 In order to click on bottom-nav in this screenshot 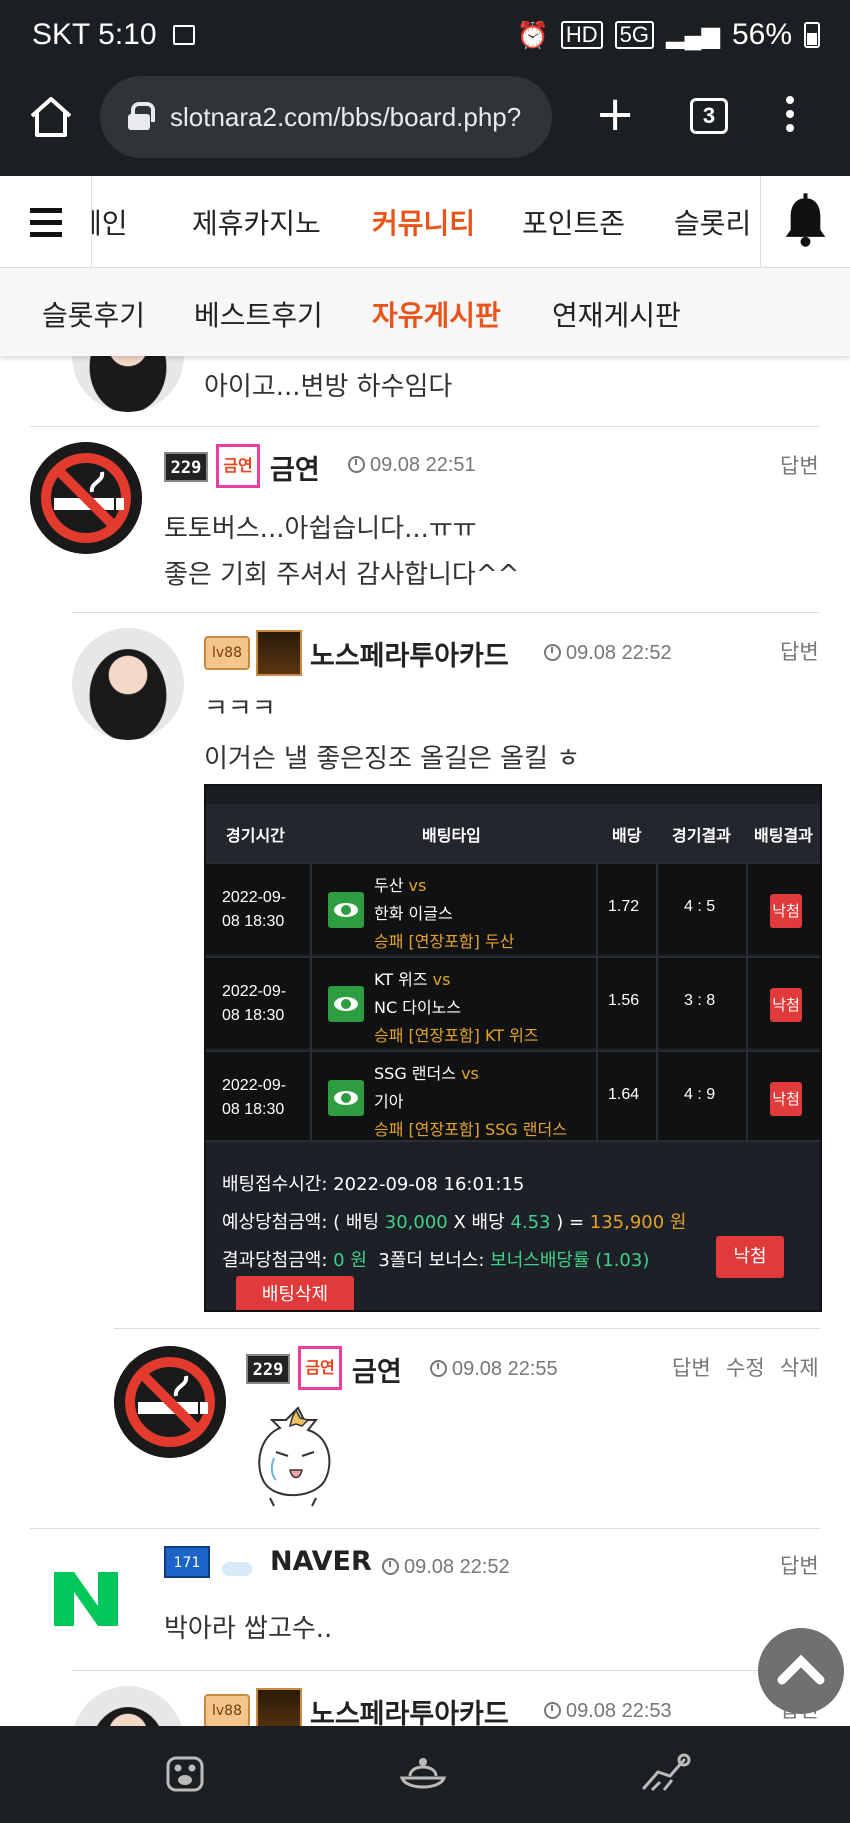, I will do `click(425, 1774)`.